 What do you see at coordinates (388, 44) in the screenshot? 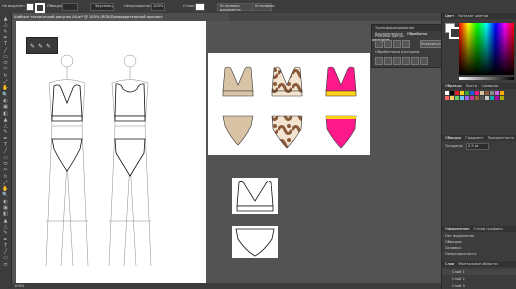
I see `minus-front-icon` at bounding box center [388, 44].